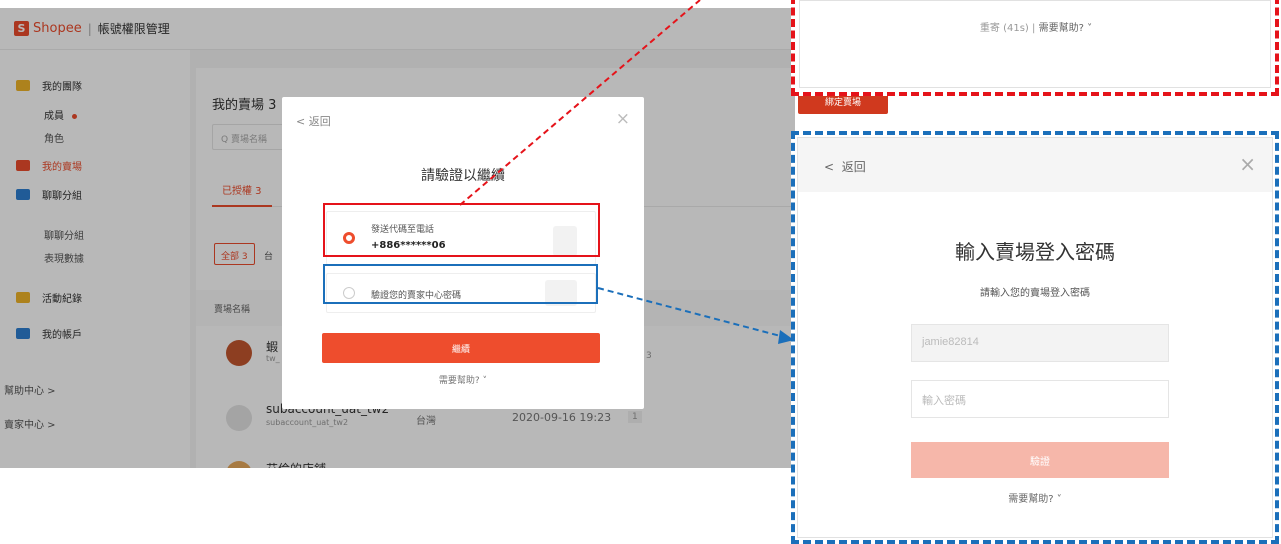  I want to click on highlight-password-option, so click(460, 284).